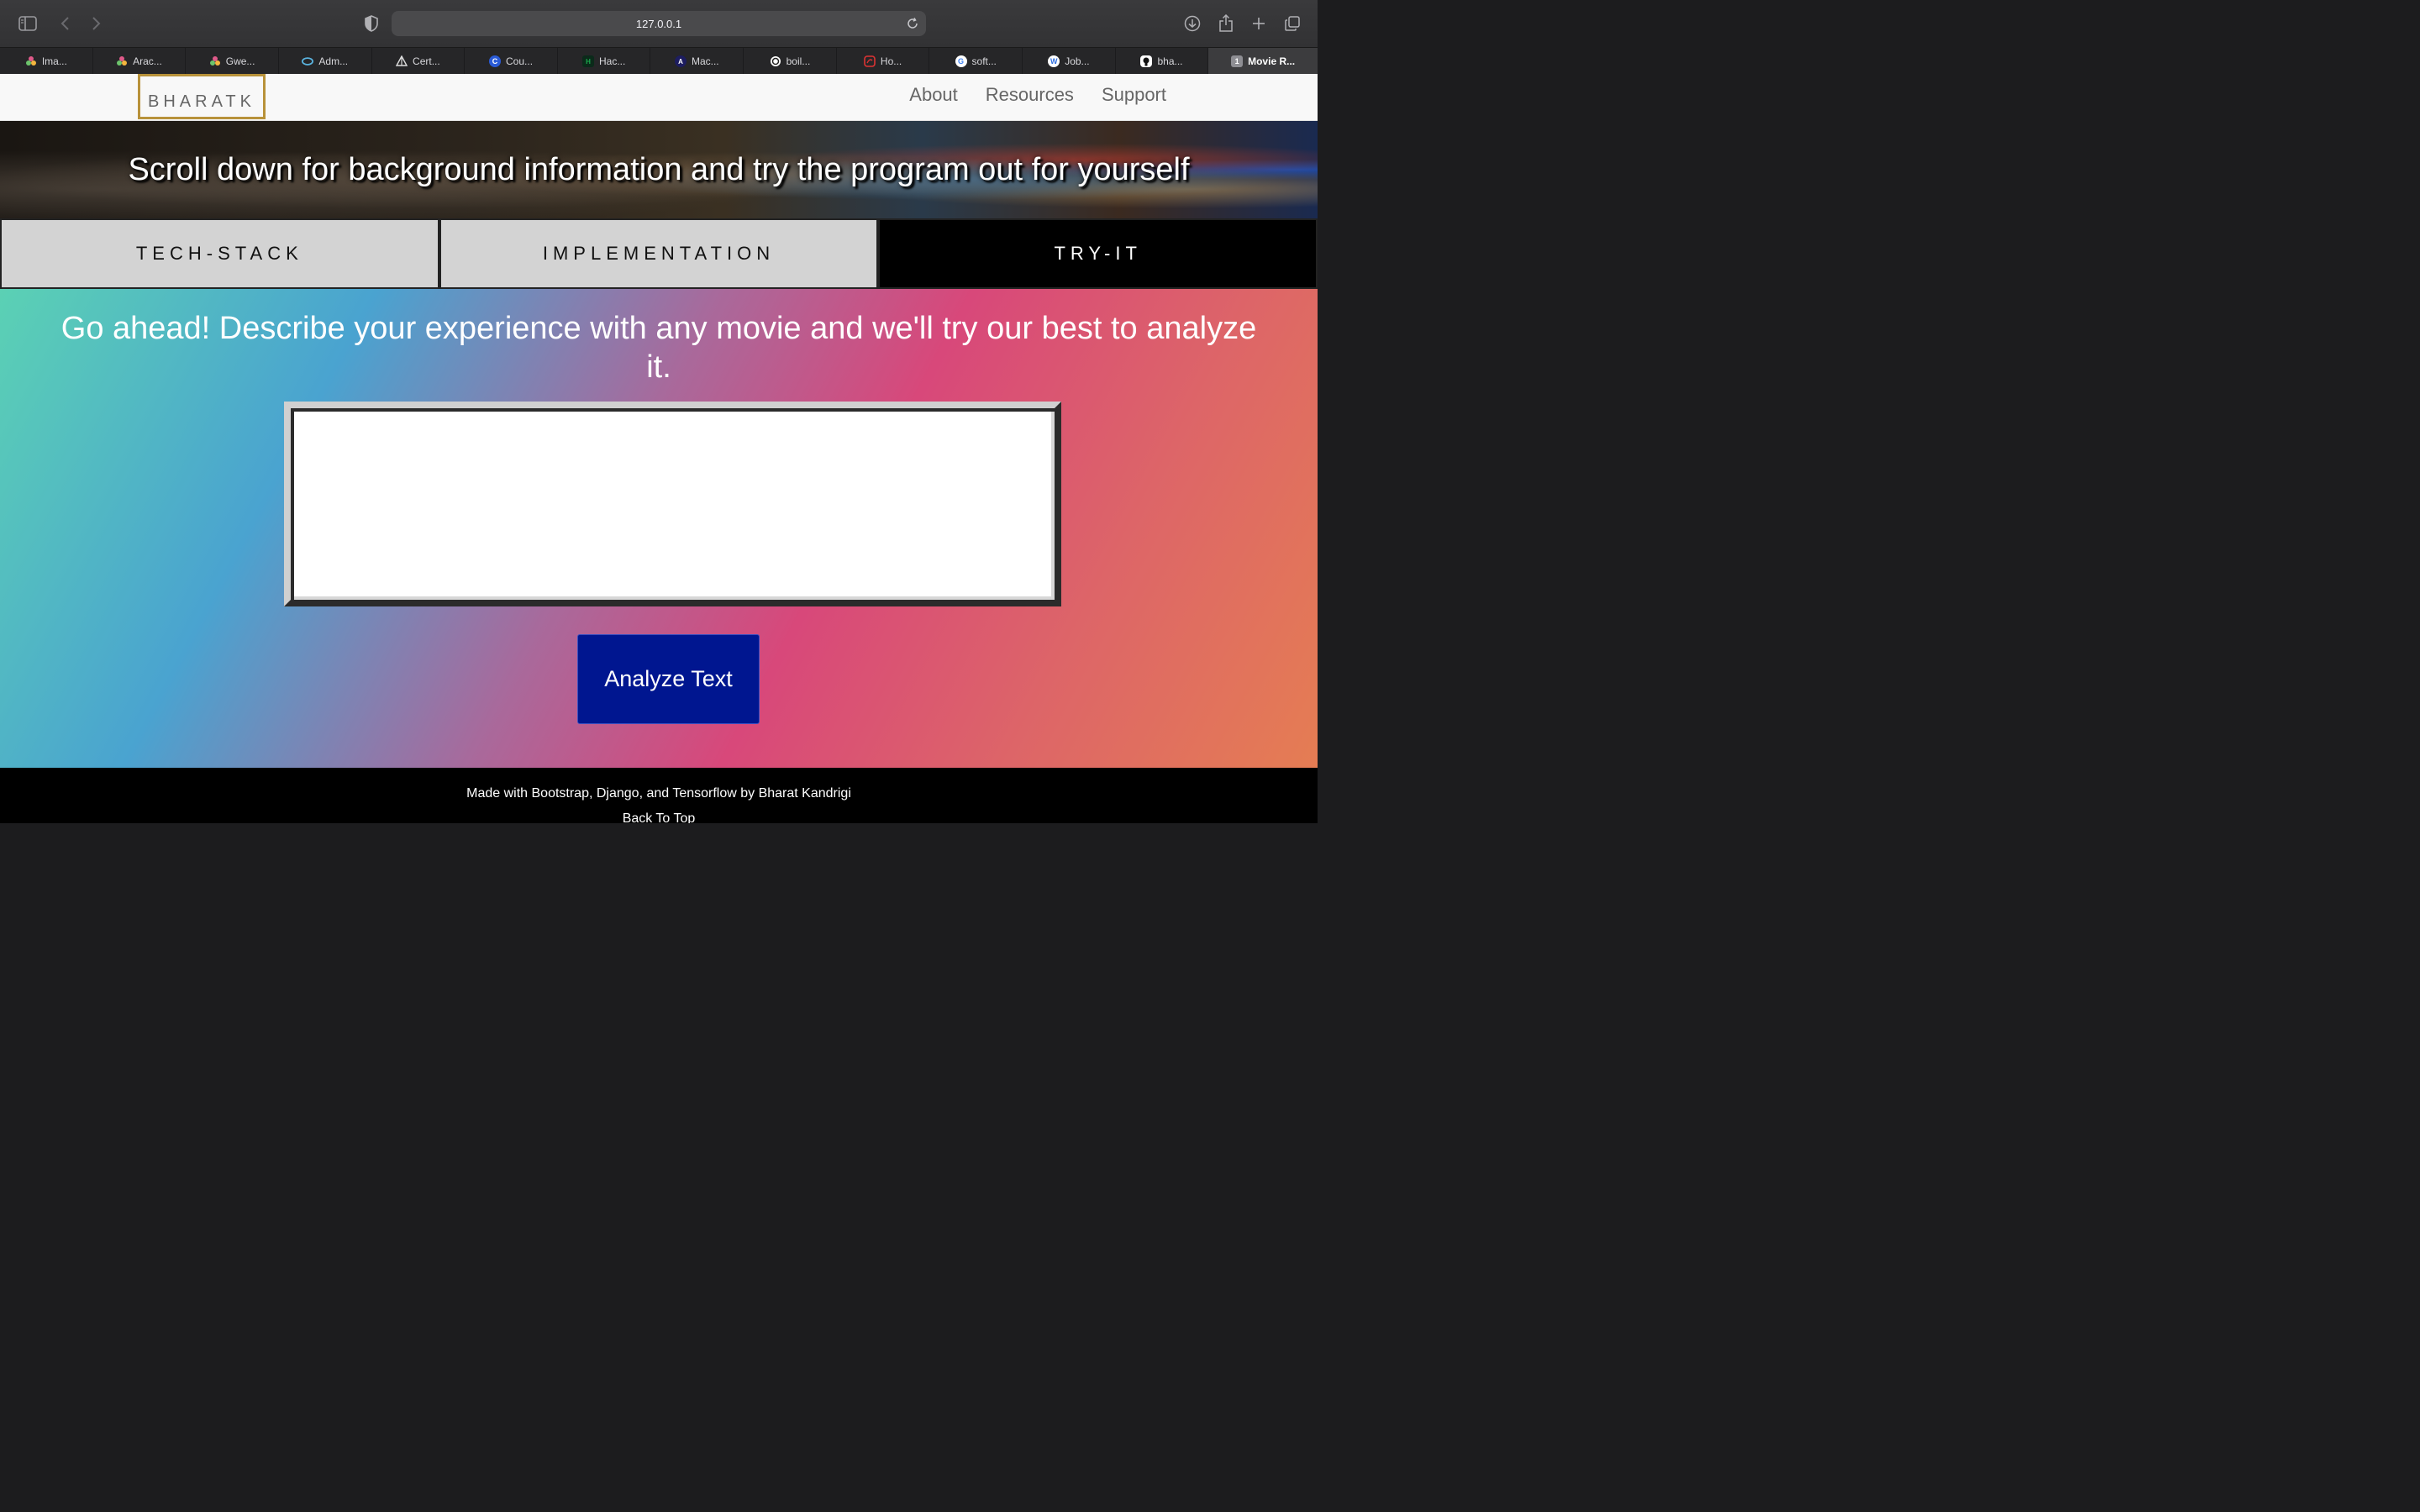 The image size is (2420, 1512). Describe the element at coordinates (587, 61) in the screenshot. I see `hackerrank-icon: H` at that location.